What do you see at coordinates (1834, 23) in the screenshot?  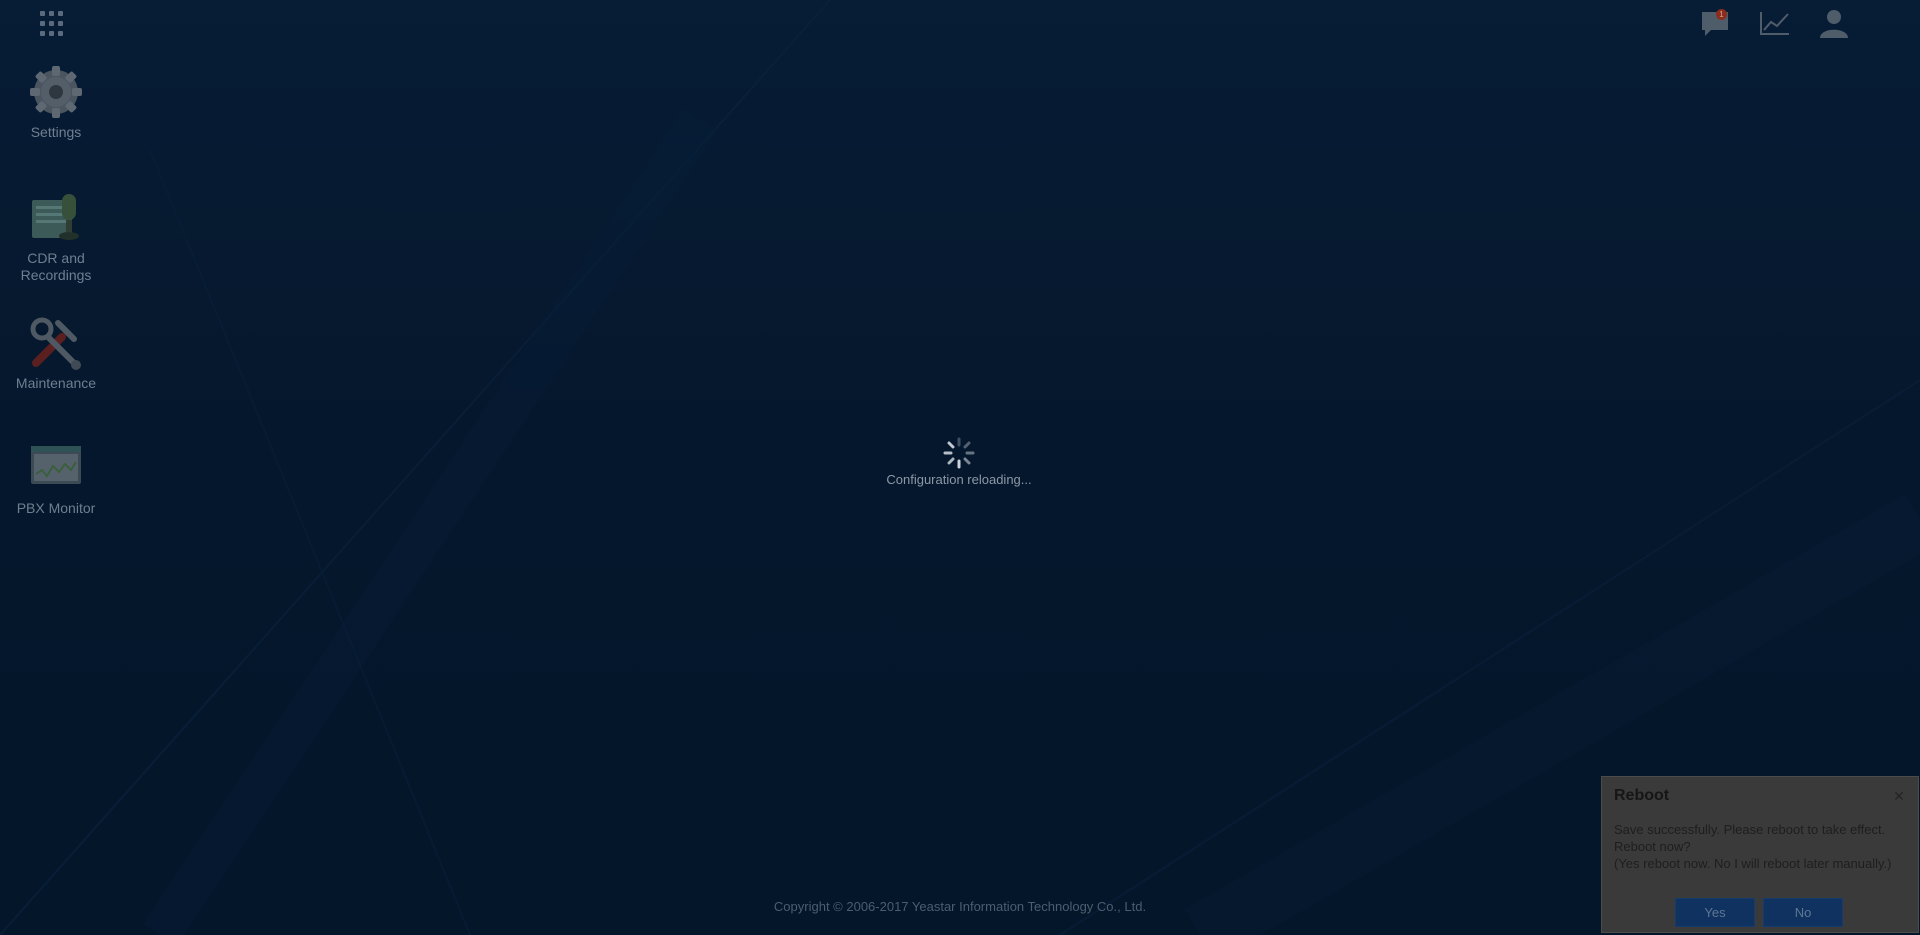 I see `user-icon` at bounding box center [1834, 23].